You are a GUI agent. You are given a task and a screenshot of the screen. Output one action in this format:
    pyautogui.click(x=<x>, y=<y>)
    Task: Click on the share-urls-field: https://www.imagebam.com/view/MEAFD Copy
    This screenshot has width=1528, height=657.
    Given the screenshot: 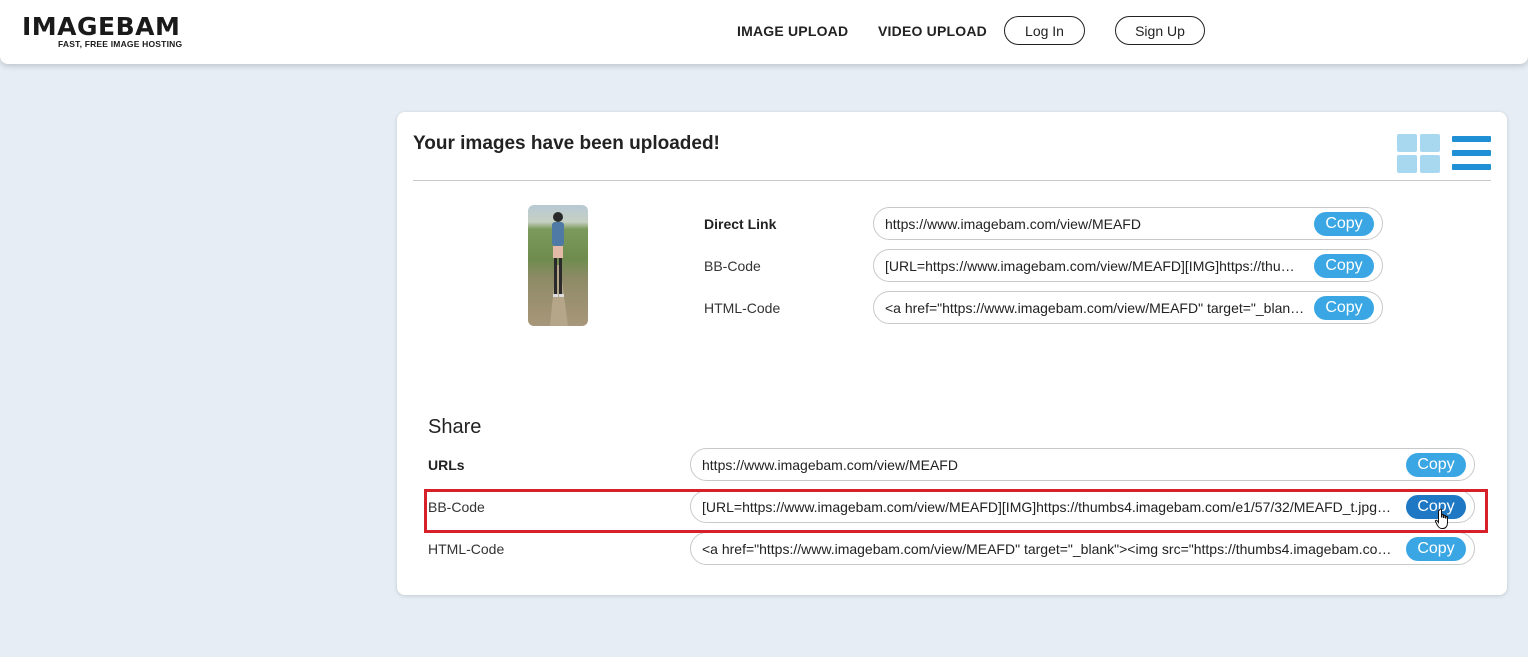 What is the action you would take?
    pyautogui.click(x=1082, y=464)
    